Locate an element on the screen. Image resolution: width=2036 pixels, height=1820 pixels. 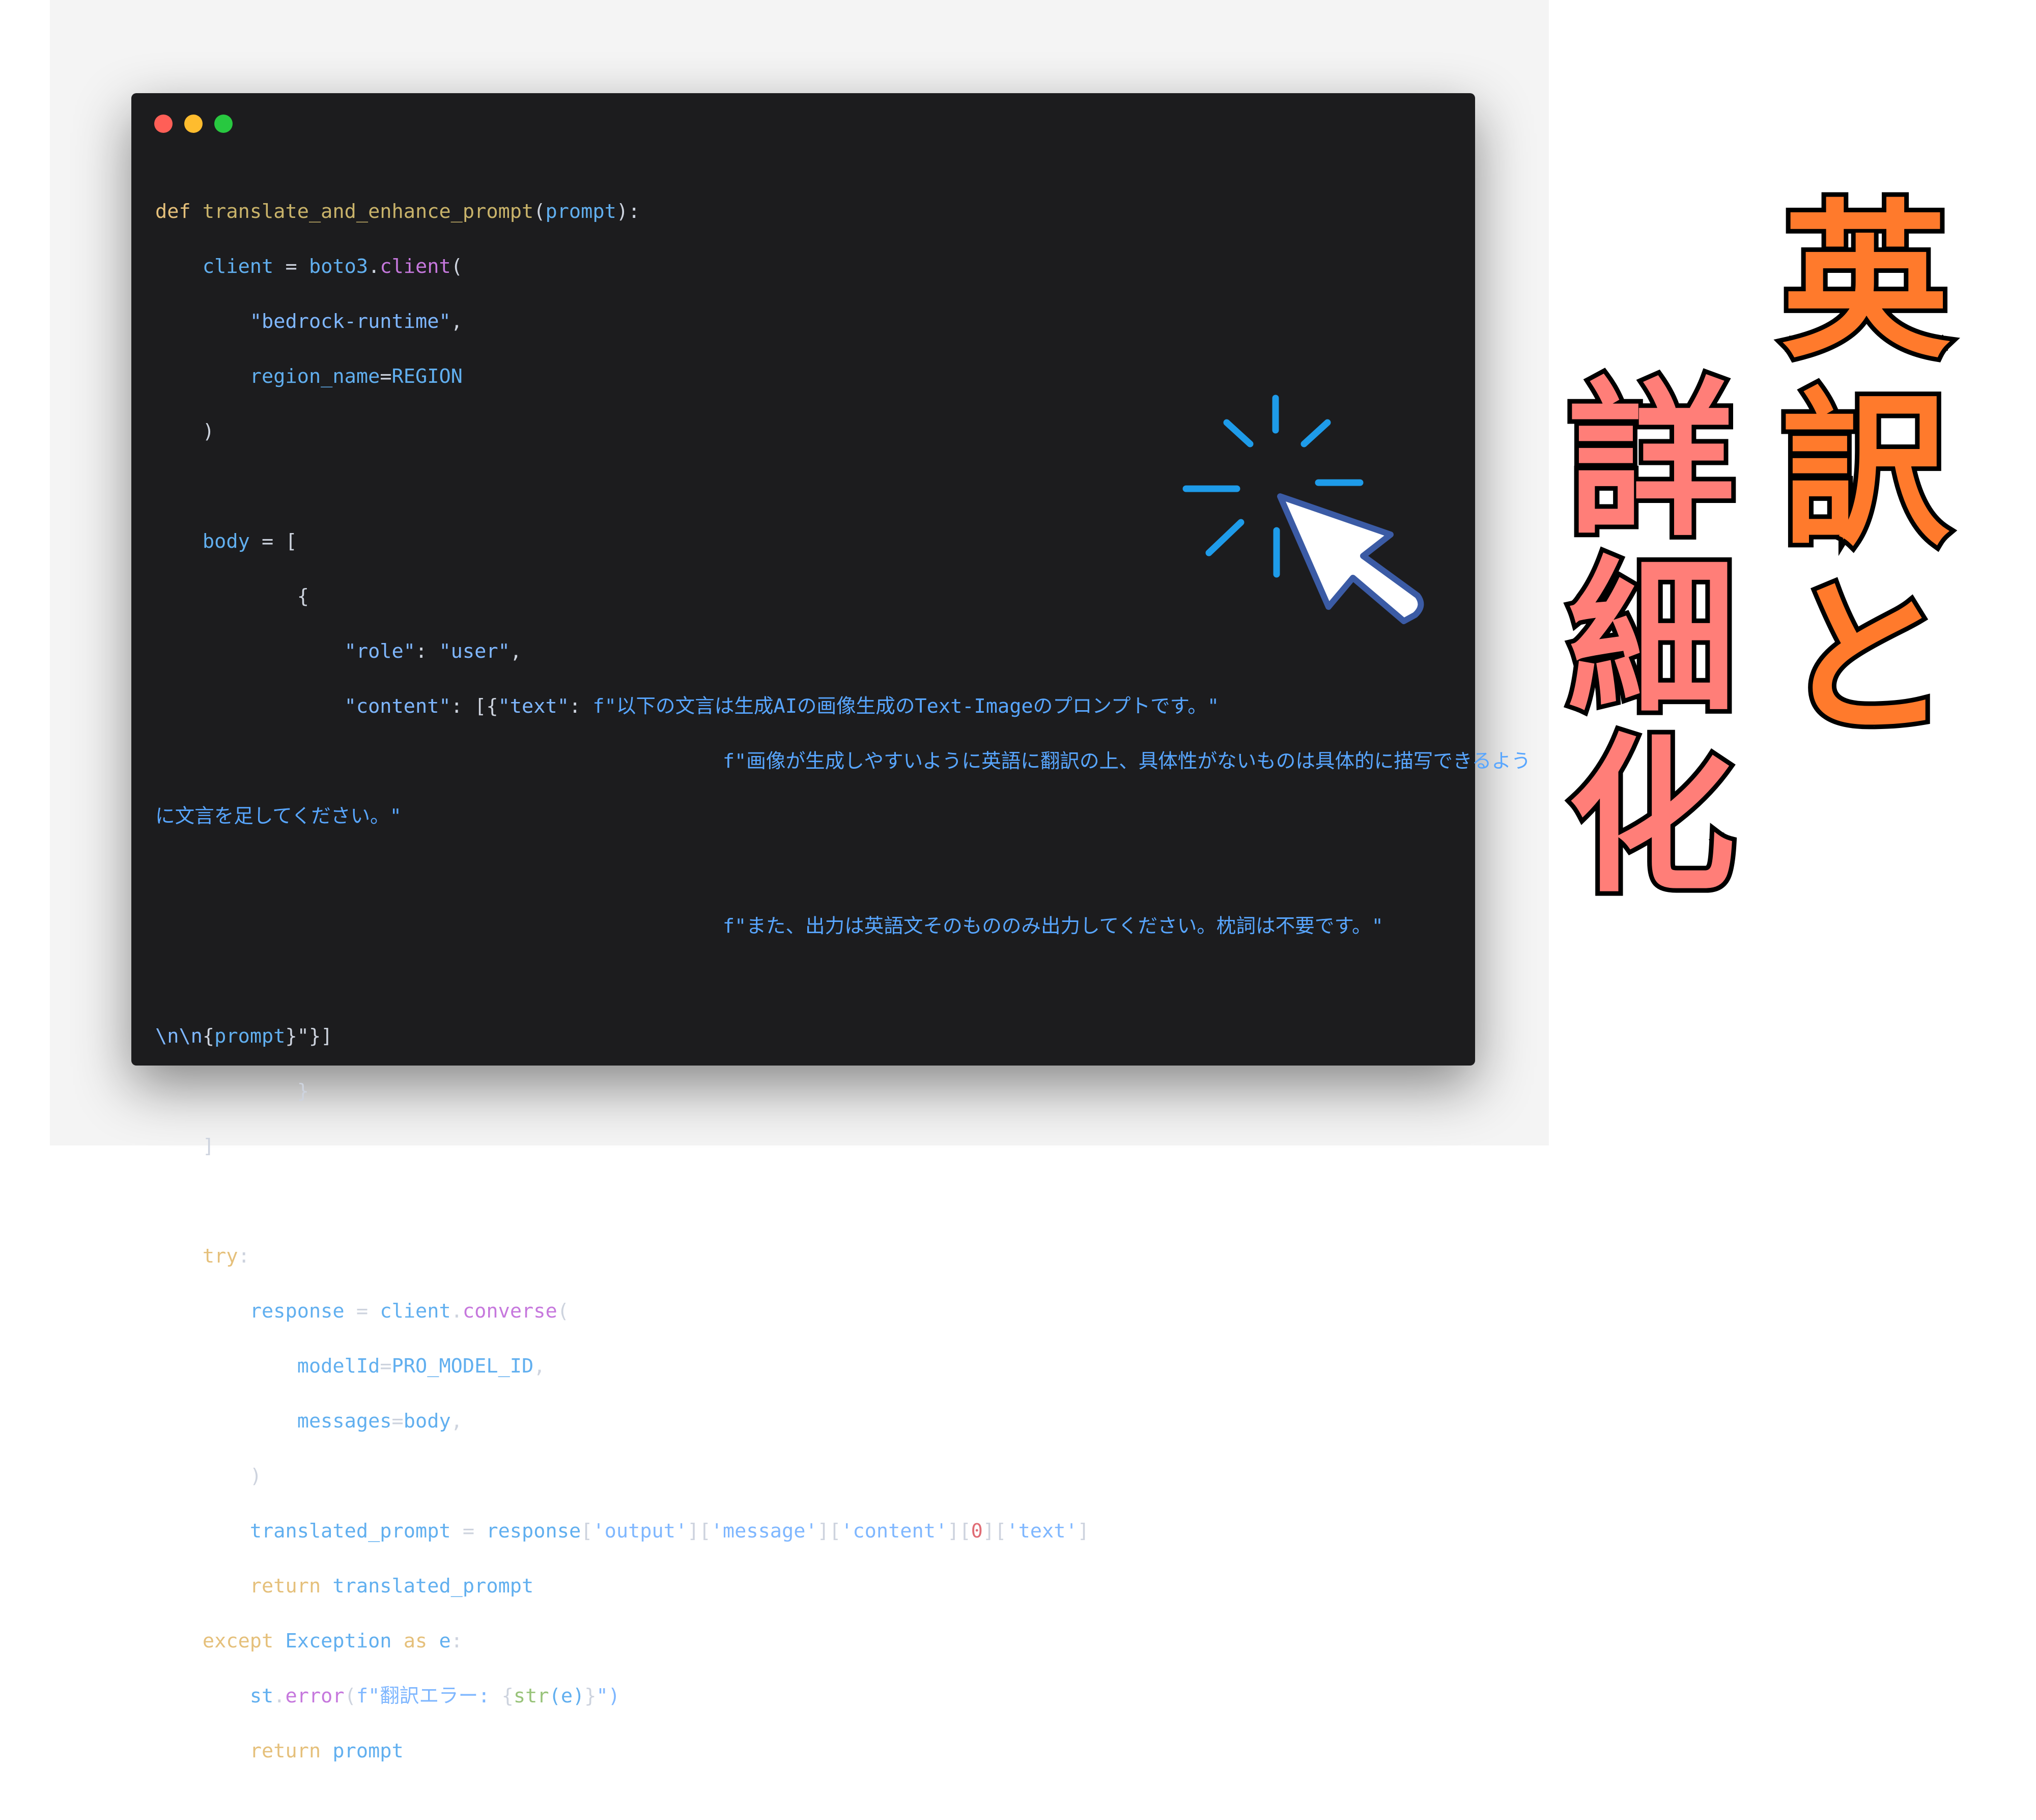
paren: ) is located at coordinates (255, 1476).